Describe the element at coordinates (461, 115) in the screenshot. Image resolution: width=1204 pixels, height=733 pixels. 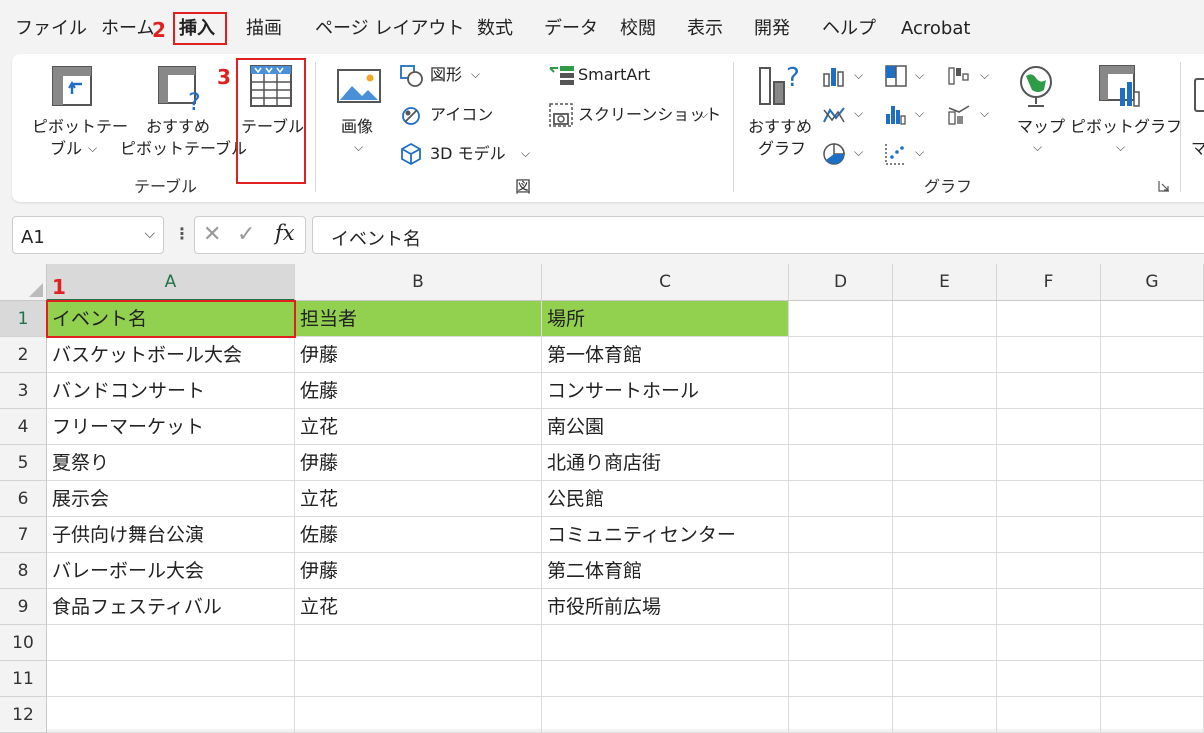
I see `icons-label: アイコン` at that location.